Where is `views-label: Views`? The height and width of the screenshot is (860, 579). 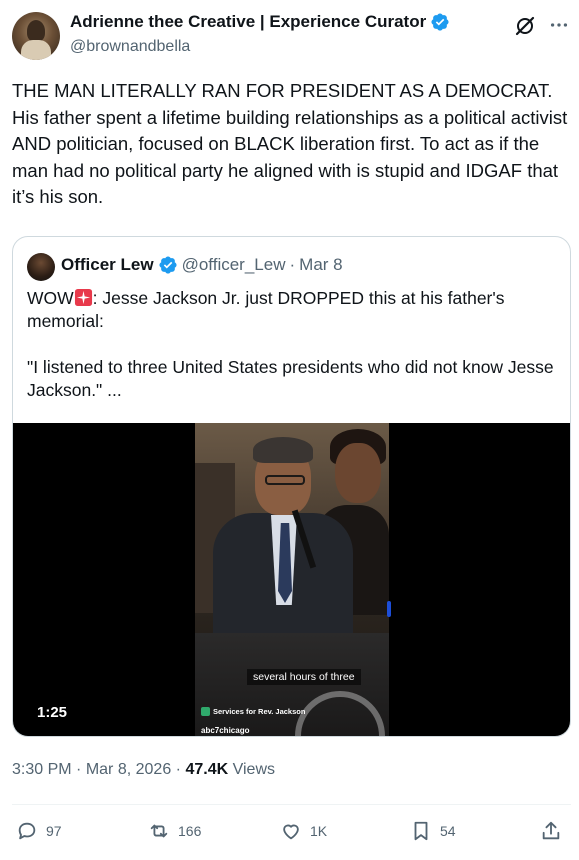 views-label: Views is located at coordinates (253, 769).